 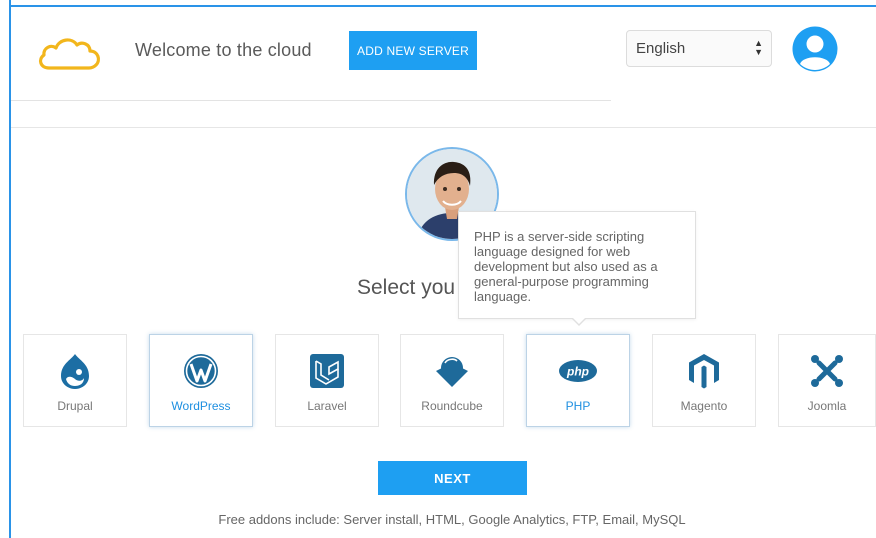 I want to click on user-avatar-icon, so click(x=815, y=49).